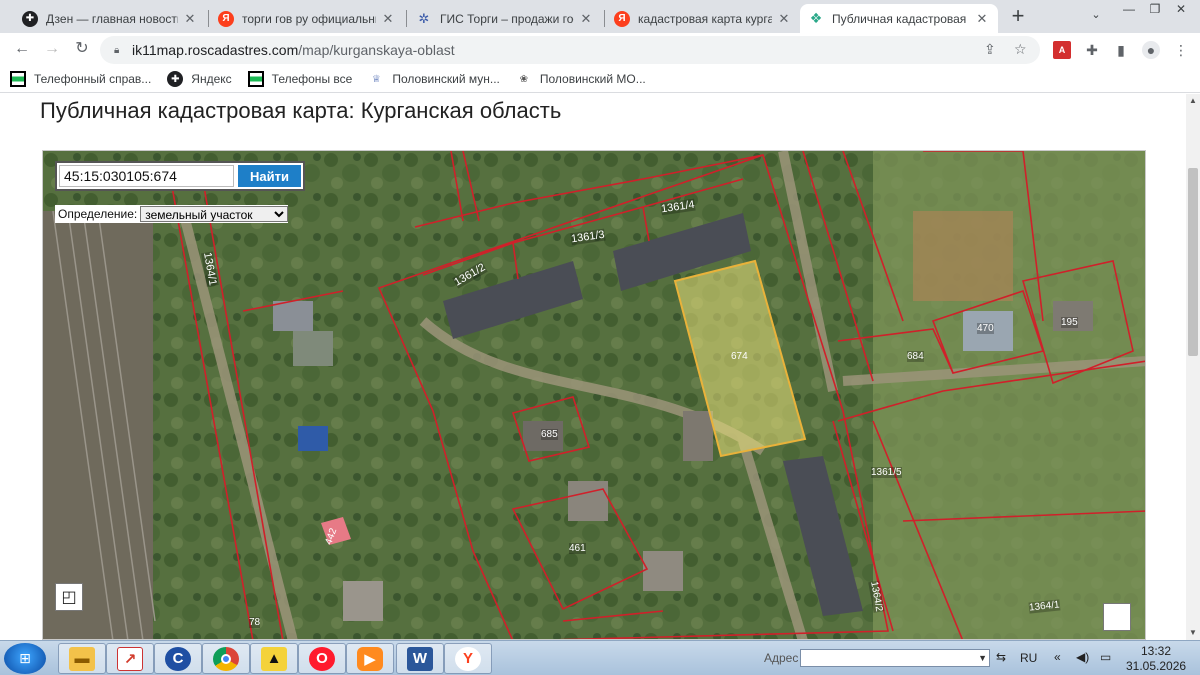 This screenshot has height=675, width=1200. What do you see at coordinates (215, 50) in the screenshot?
I see `url-host: ik11map.roscadastres.com` at bounding box center [215, 50].